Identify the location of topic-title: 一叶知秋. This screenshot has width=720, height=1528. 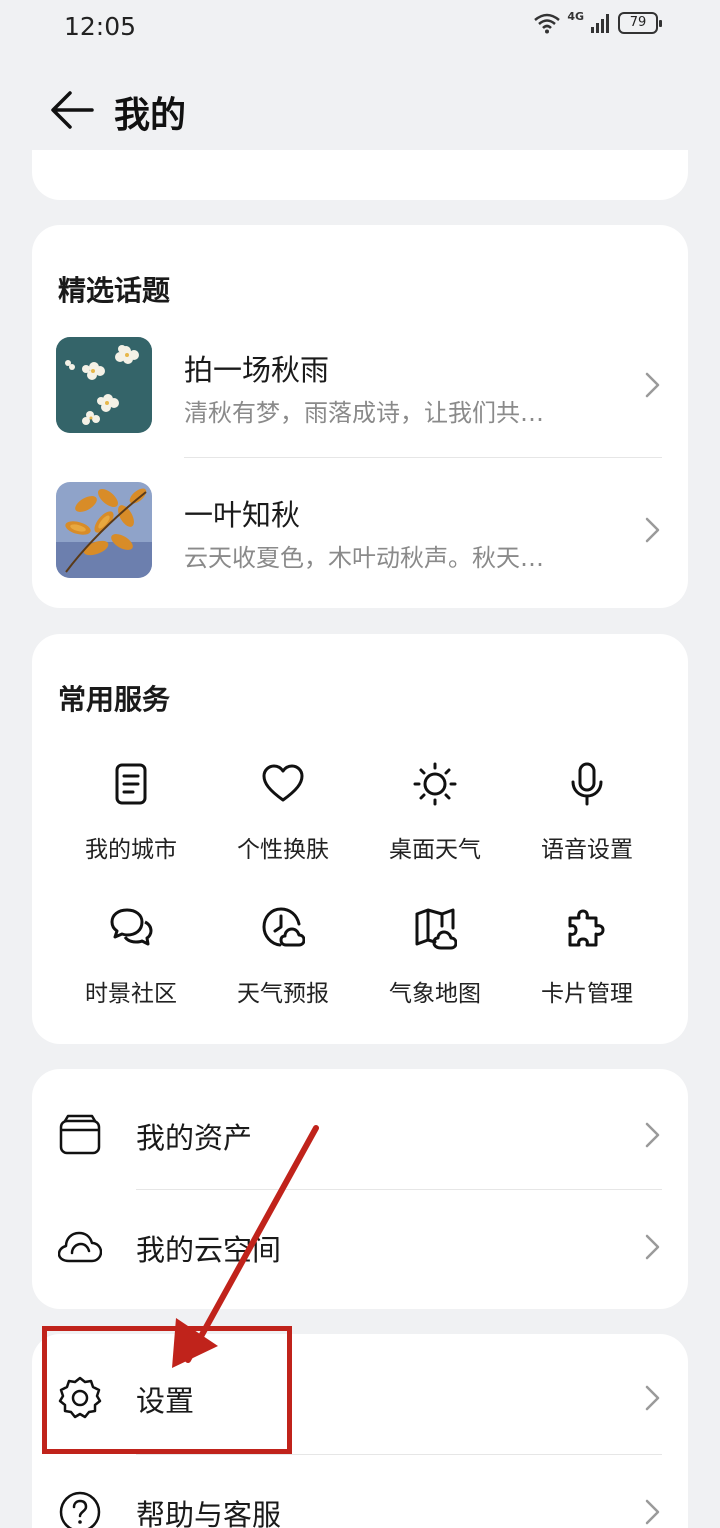
(242, 515).